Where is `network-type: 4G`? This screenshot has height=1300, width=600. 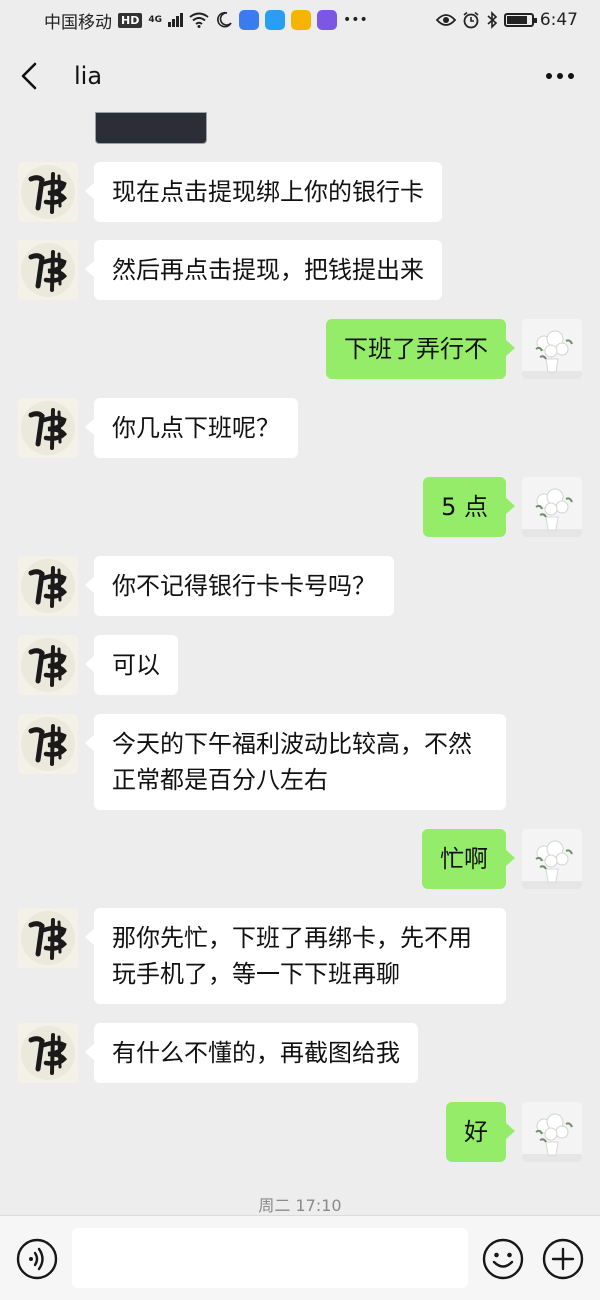 network-type: 4G is located at coordinates (155, 19).